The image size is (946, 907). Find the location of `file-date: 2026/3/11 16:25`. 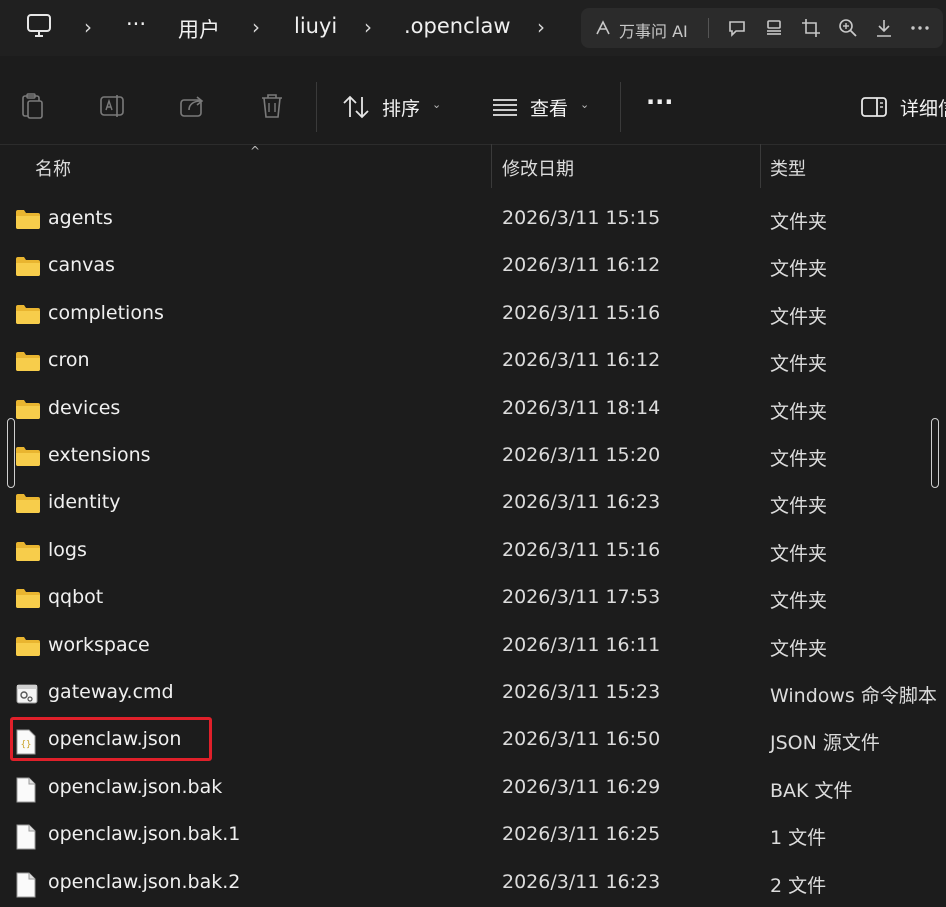

file-date: 2026/3/11 16:25 is located at coordinates (581, 834).